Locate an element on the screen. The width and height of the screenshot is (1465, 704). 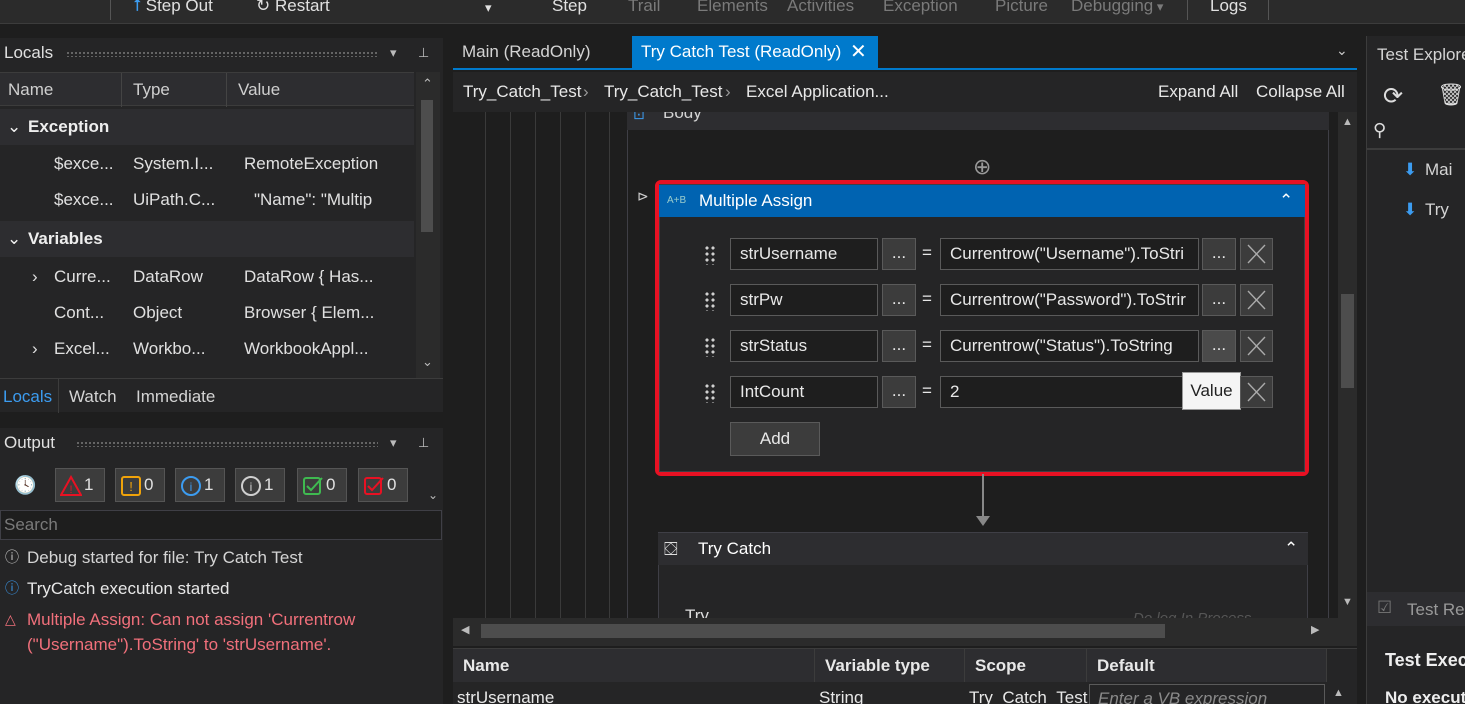
assign-to-field: IntCount is located at coordinates (804, 392).